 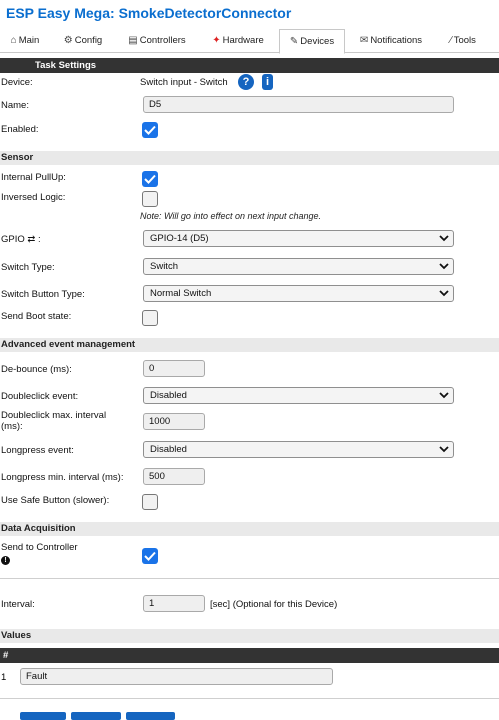 What do you see at coordinates (43, 294) in the screenshot?
I see `switch-button-type-label: Switch Button Type:` at bounding box center [43, 294].